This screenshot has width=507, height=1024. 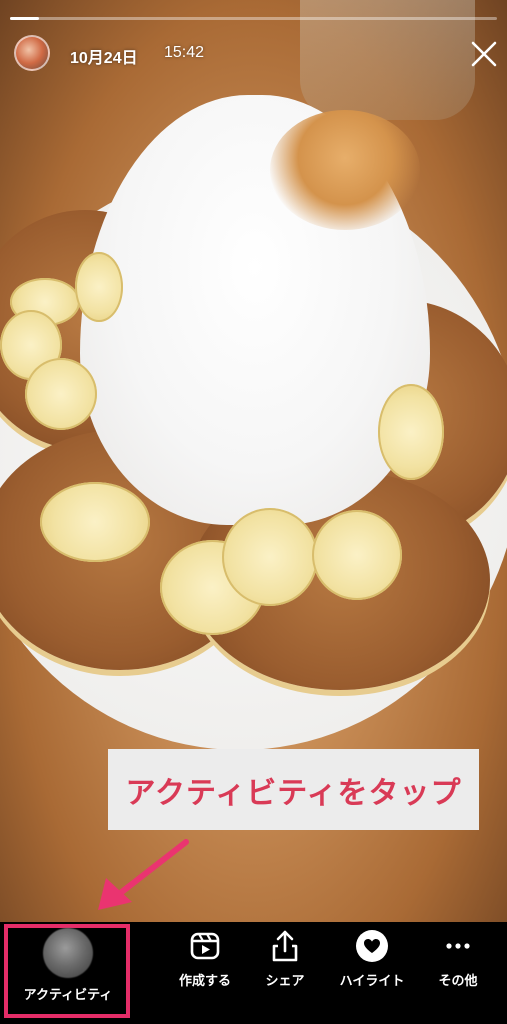 I want to click on story-progress-bar, so click(x=253, y=18).